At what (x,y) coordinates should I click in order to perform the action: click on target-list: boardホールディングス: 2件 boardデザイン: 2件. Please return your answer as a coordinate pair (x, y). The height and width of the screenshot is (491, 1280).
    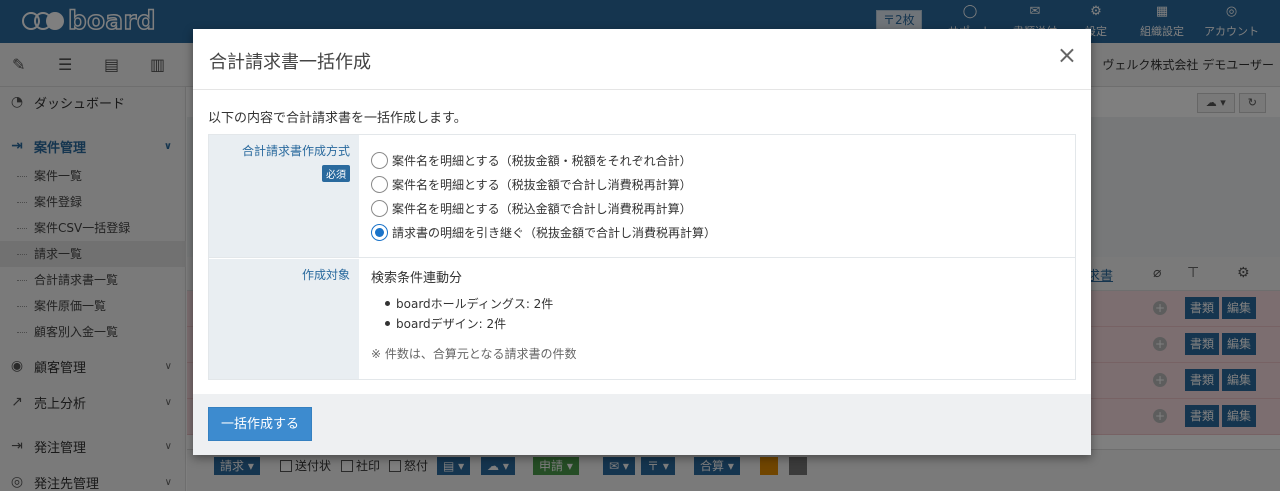
    Looking at the image, I should click on (469, 315).